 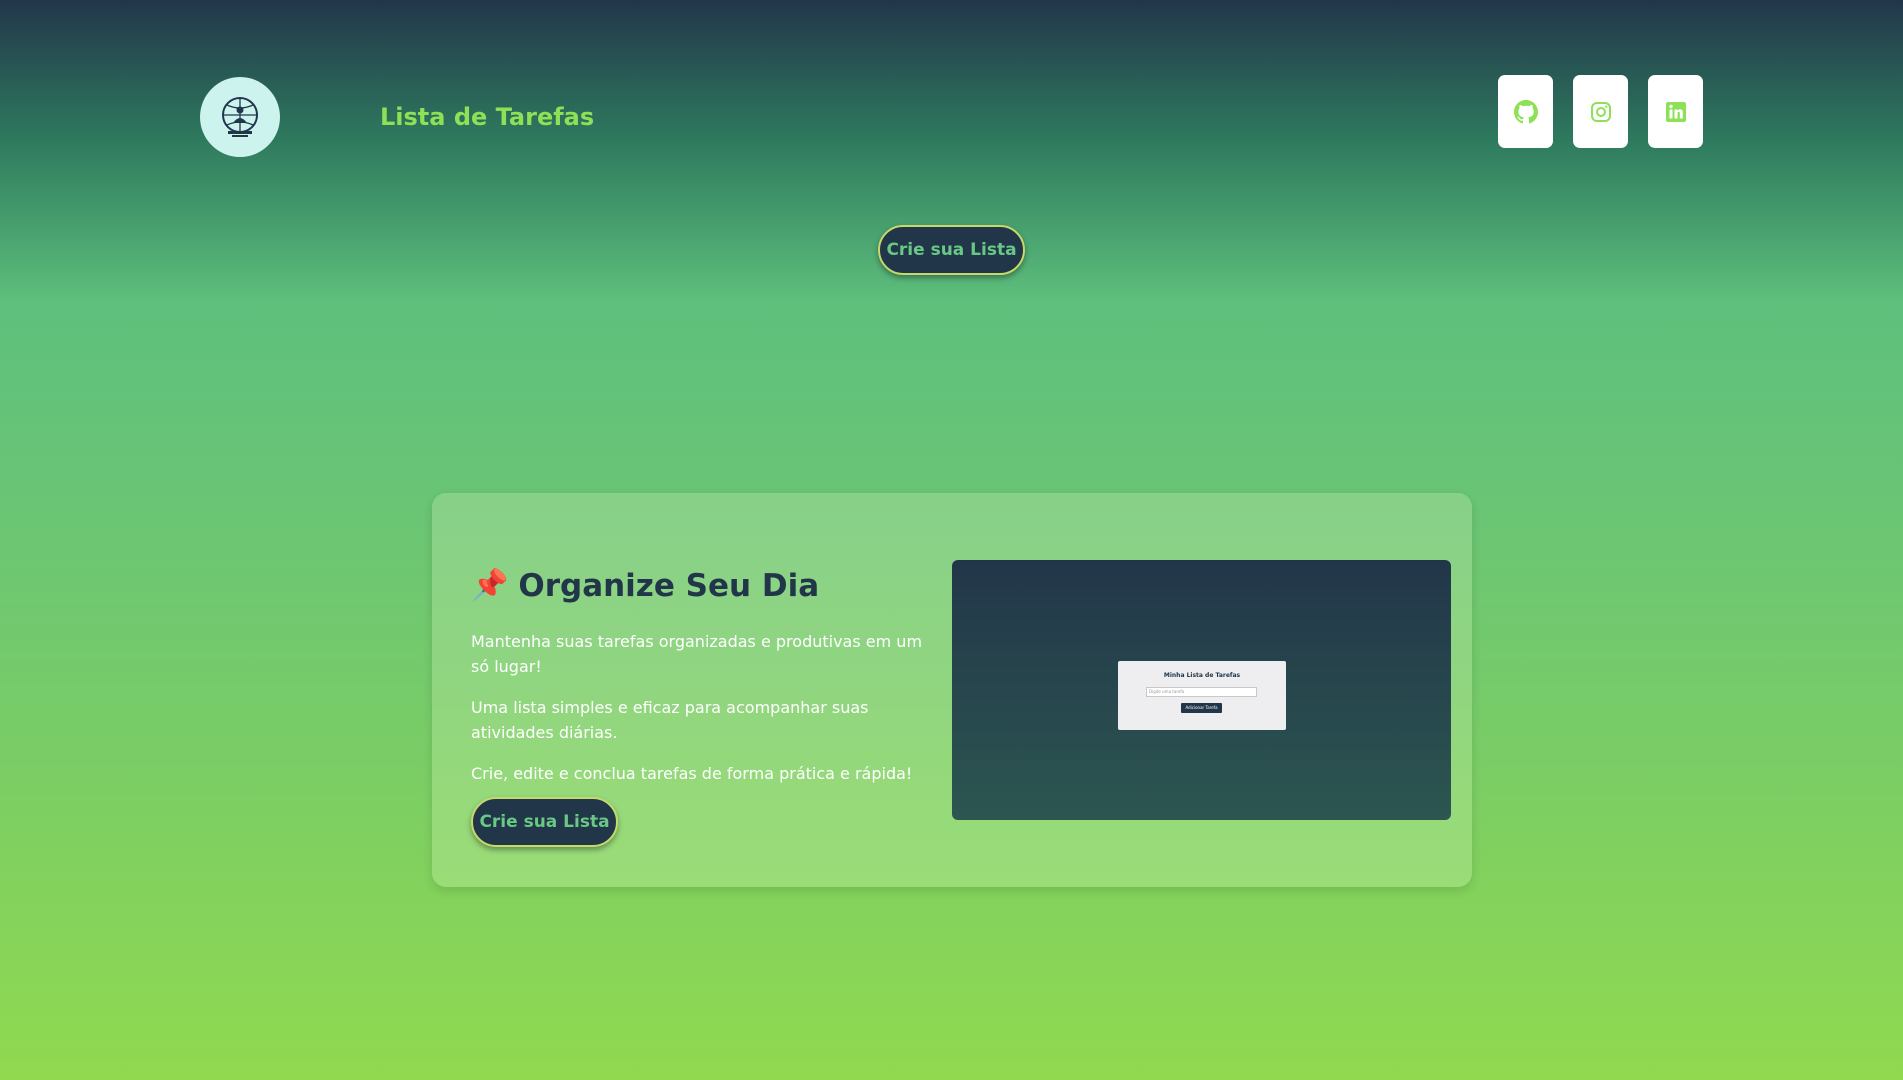 I want to click on card-title: Organize Seu Dia, so click(x=669, y=586).